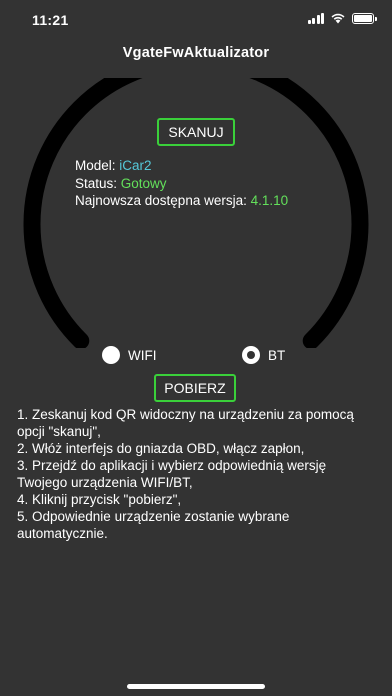 The image size is (392, 696). Describe the element at coordinates (98, 183) in the screenshot. I see `status-label: Status:` at that location.